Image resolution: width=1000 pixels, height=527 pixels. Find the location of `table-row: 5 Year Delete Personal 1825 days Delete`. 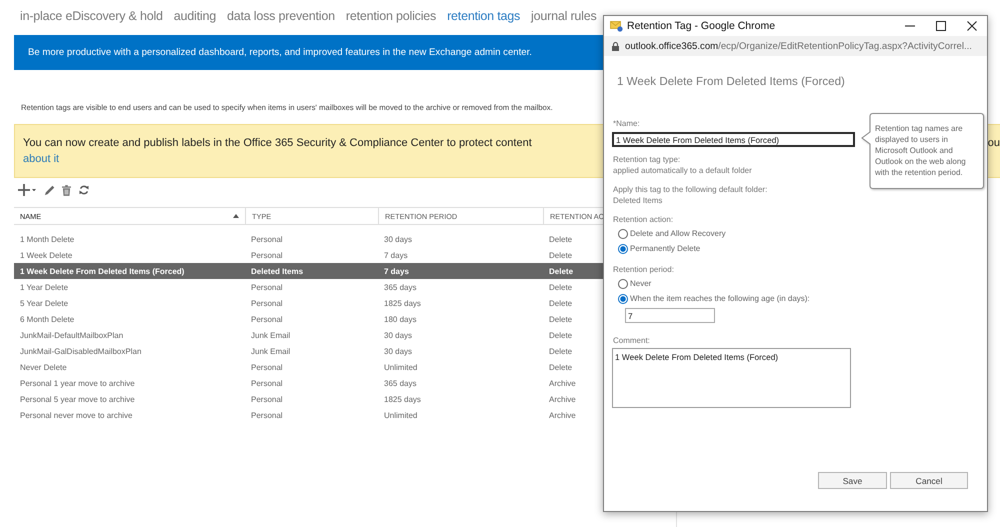

table-row: 5 Year Delete Personal 1825 days Delete is located at coordinates (308, 303).